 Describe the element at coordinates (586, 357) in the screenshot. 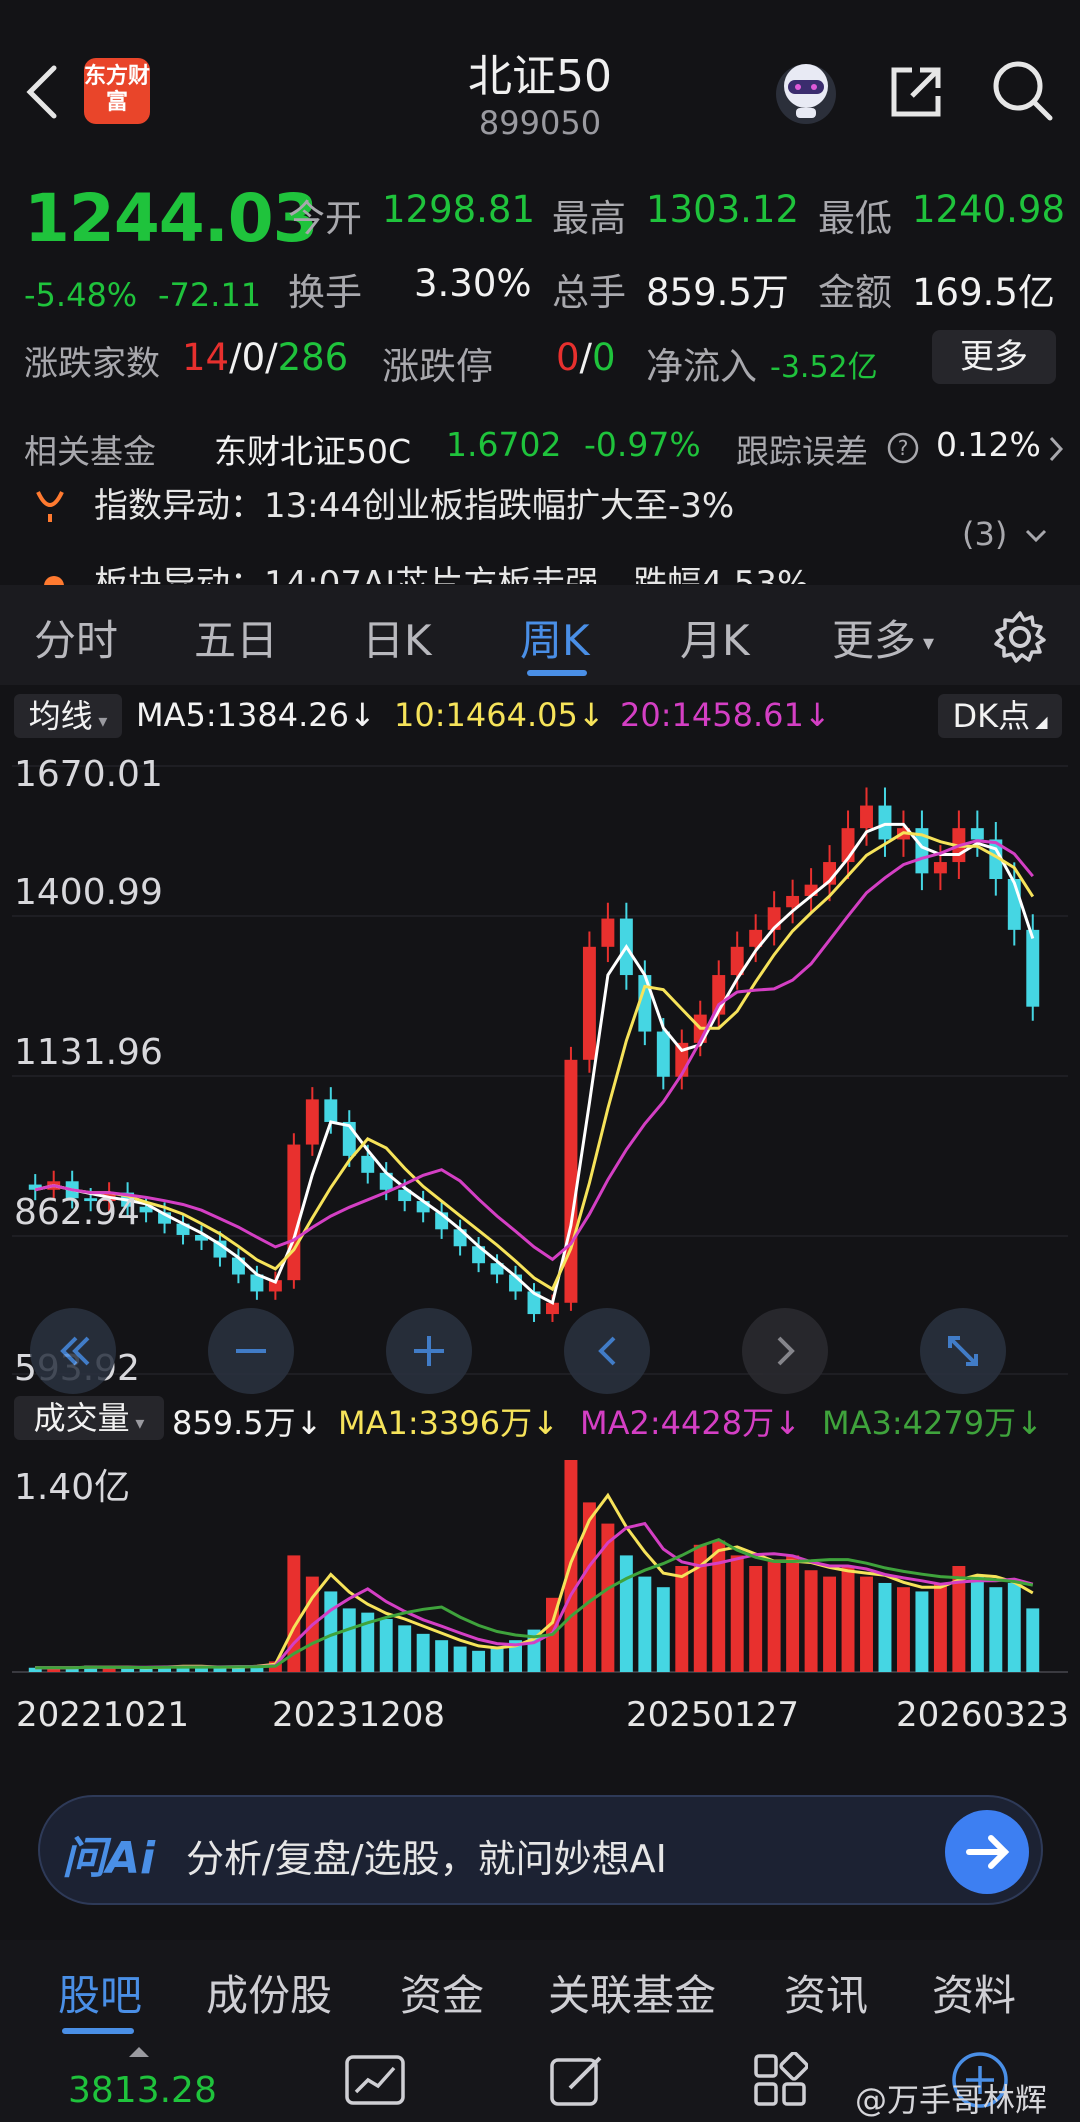

I see `limit-values: 0/0` at that location.